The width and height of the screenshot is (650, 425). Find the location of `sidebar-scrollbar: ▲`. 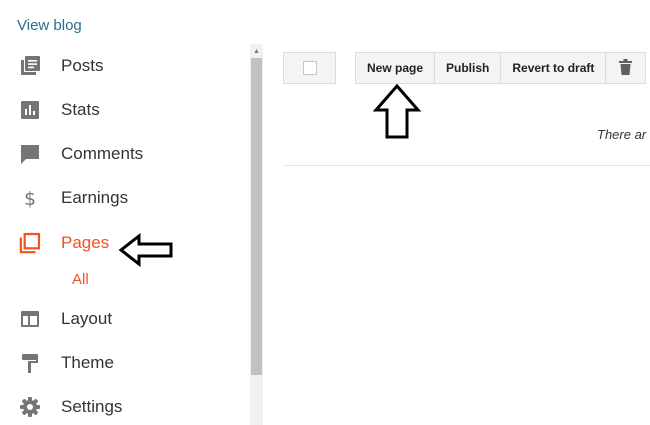

sidebar-scrollbar: ▲ is located at coordinates (256, 234).